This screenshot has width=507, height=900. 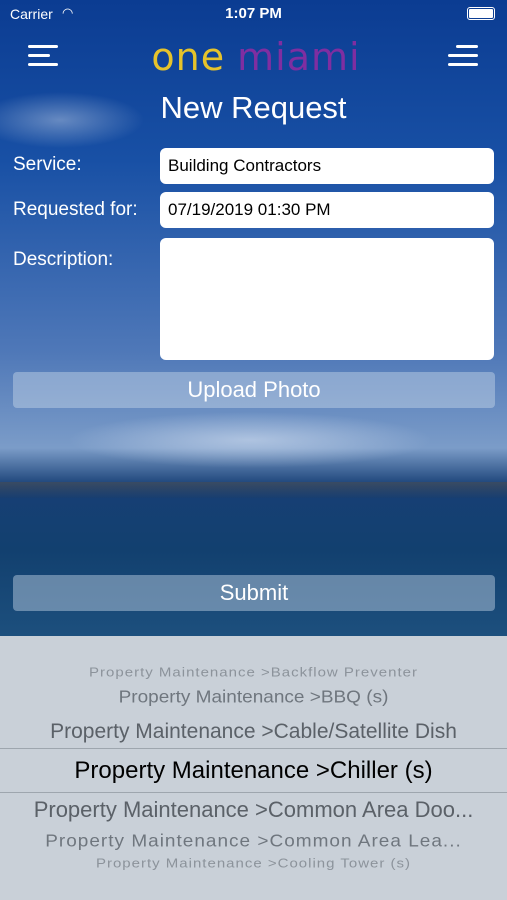 I want to click on service-label: Service:, so click(x=47, y=164).